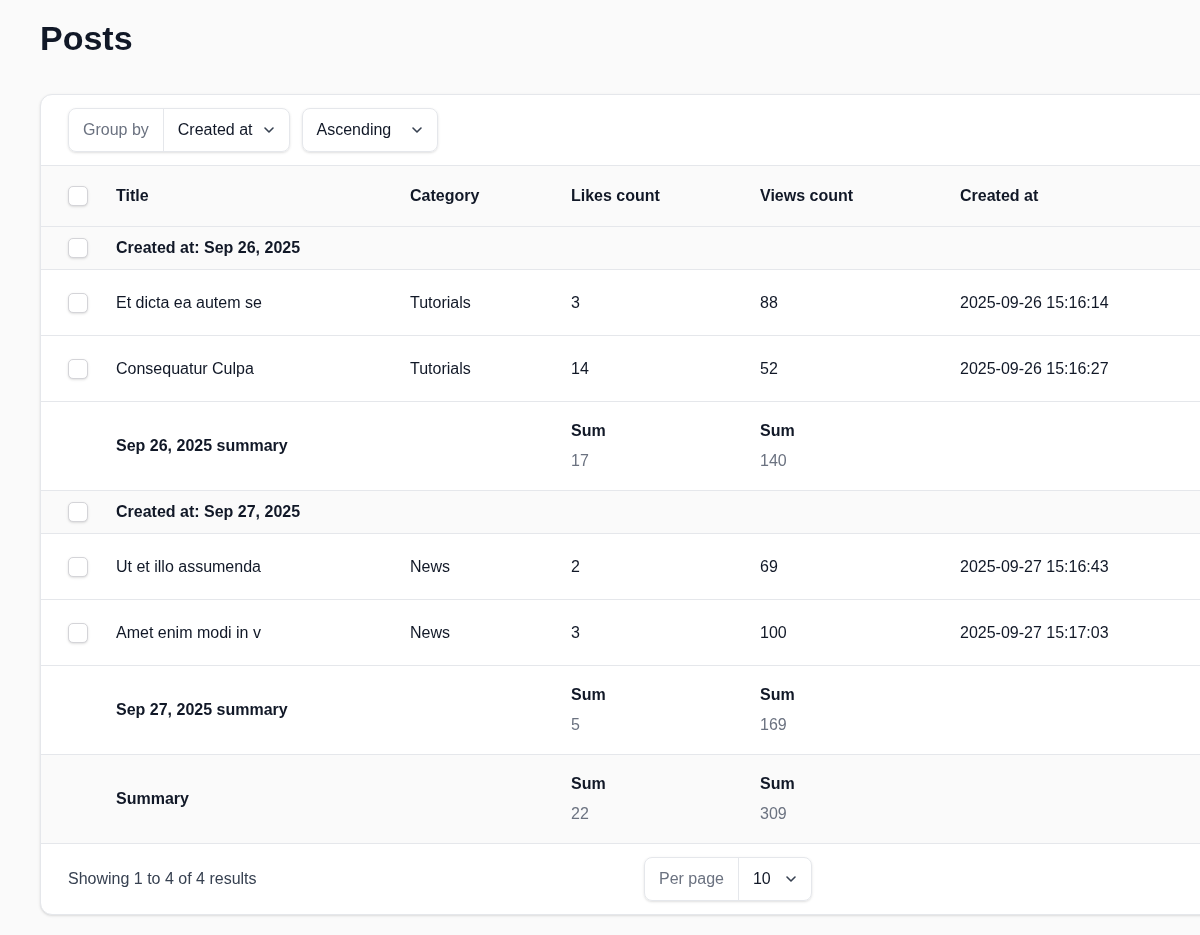 The height and width of the screenshot is (935, 1200). What do you see at coordinates (575, 566) in the screenshot?
I see `table-cell: 2` at bounding box center [575, 566].